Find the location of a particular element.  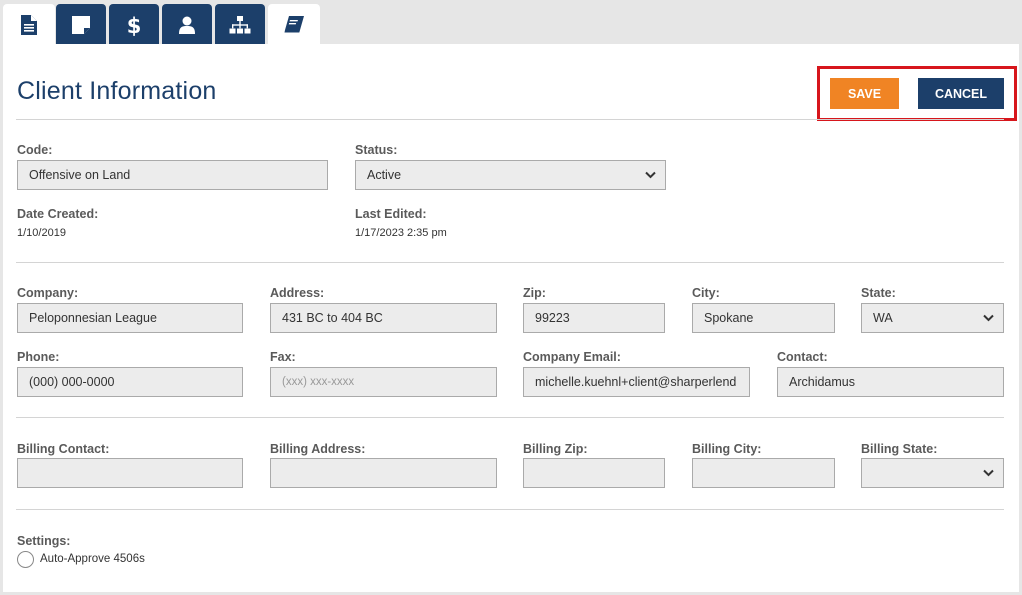

billing-state-label: Billing State: is located at coordinates (899, 449).